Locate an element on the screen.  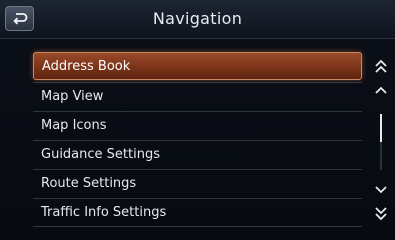
scroll-track is located at coordinates (381, 142).